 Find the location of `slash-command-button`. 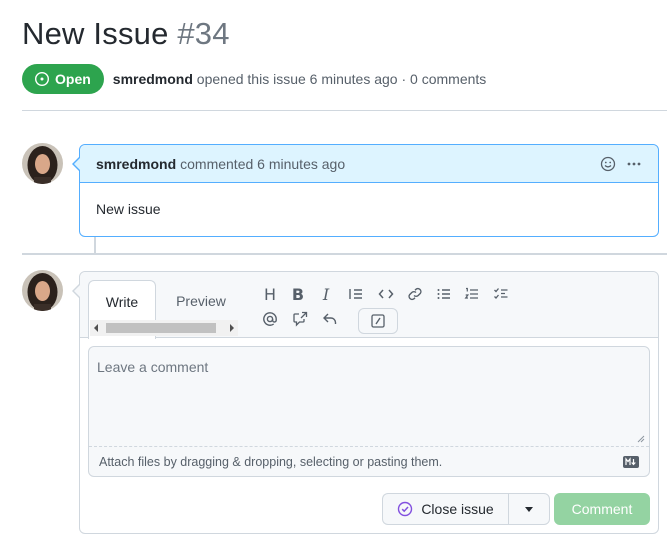

slash-command-button is located at coordinates (378, 321).